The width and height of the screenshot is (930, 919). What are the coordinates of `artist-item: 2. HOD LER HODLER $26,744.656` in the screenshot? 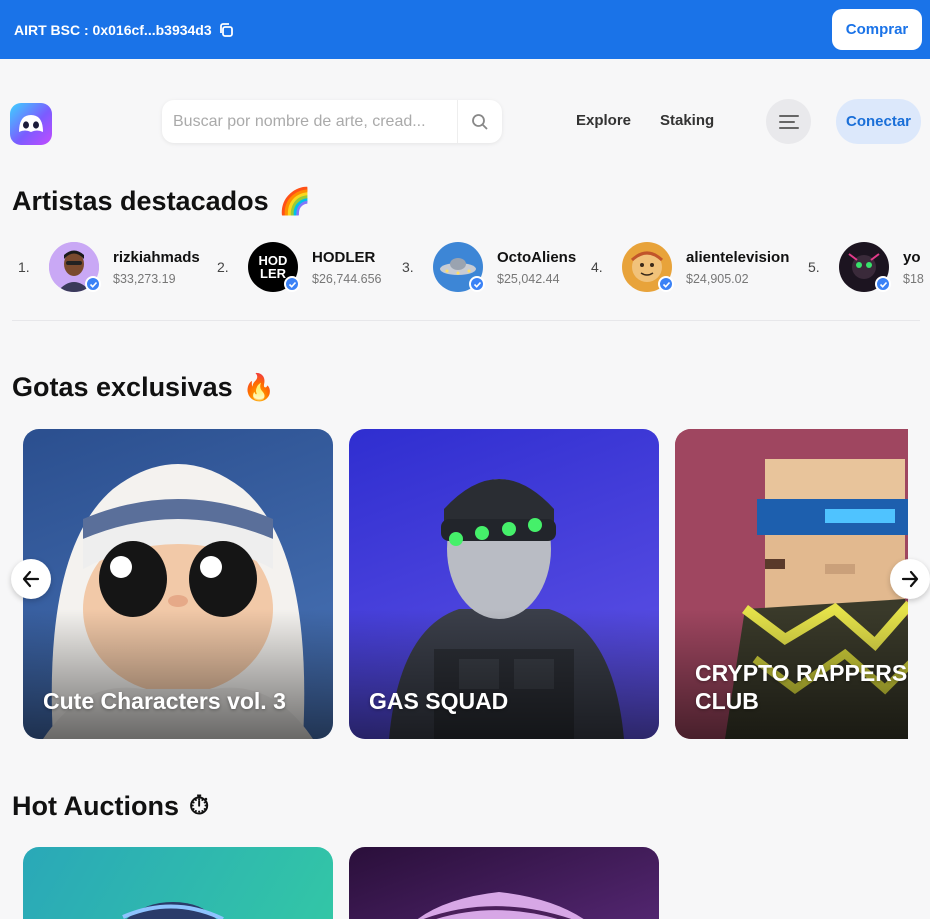 It's located at (299, 267).